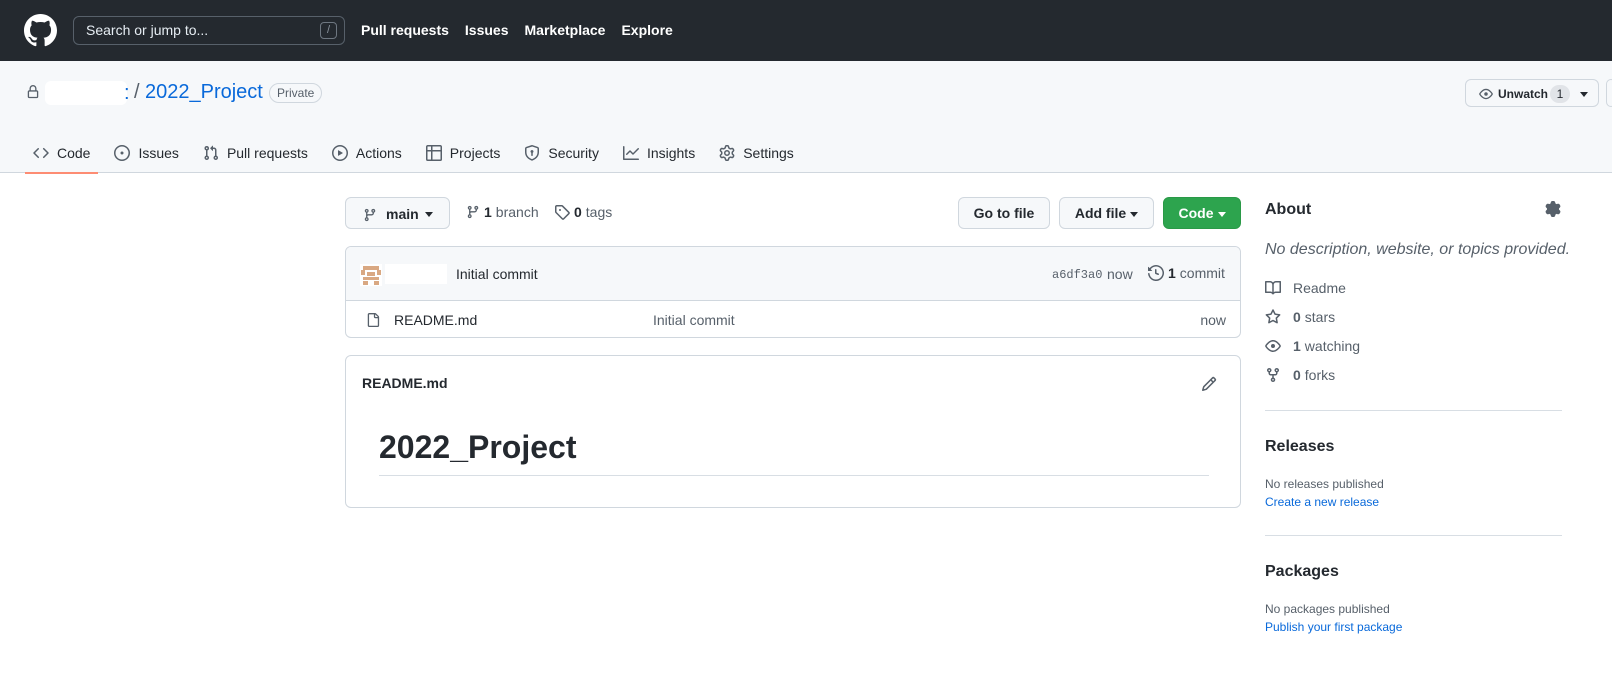 The height and width of the screenshot is (675, 1612). I want to click on watching-link: 1 watching, so click(1312, 346).